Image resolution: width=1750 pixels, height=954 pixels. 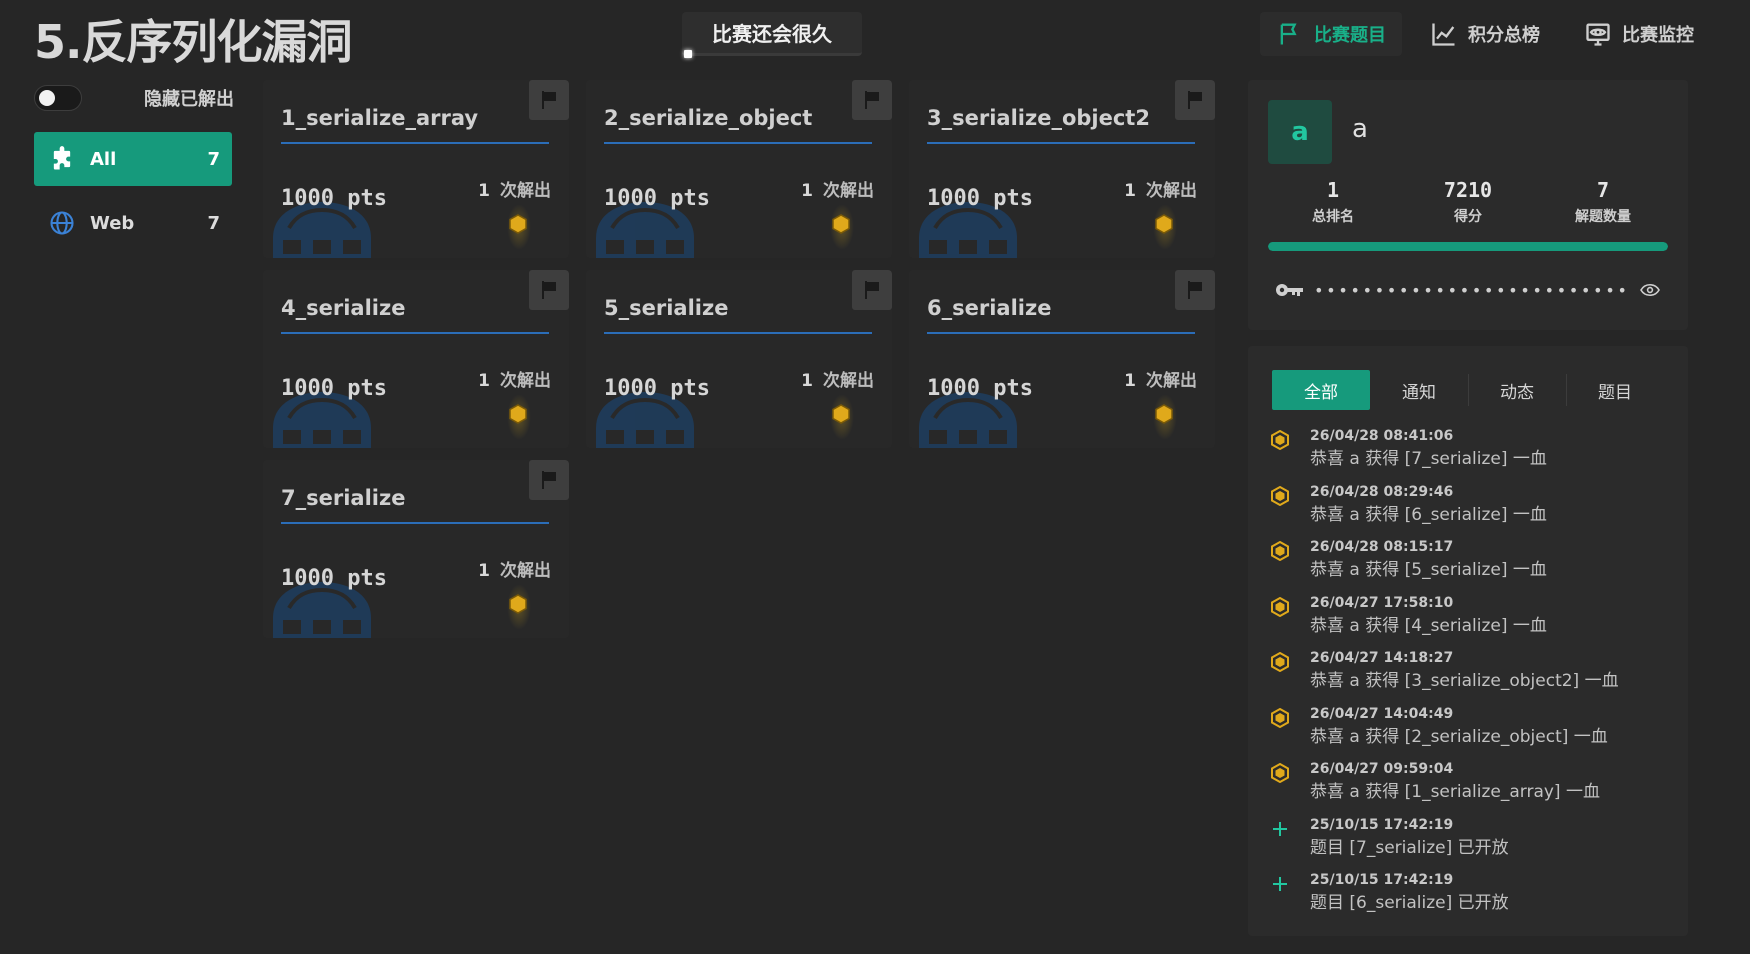 I want to click on challenge-card: 3_serialize_object2 1000 pts 1 次解出, so click(x=1062, y=169).